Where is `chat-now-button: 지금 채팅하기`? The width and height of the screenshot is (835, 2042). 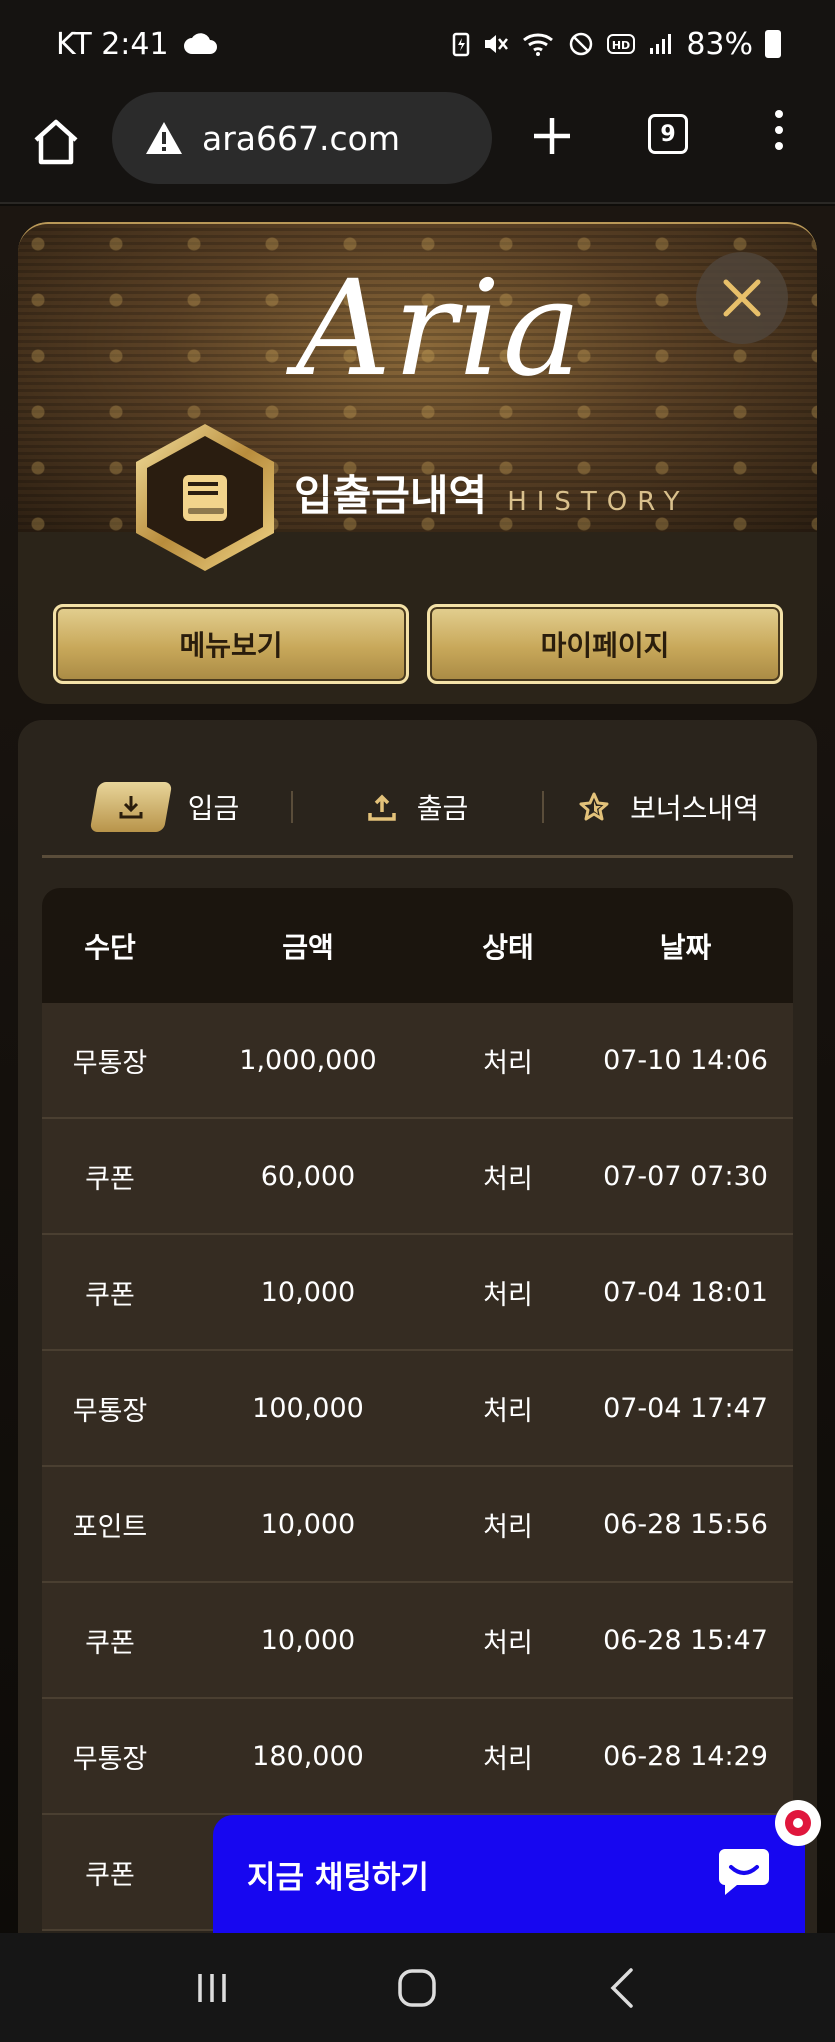 chat-now-button: 지금 채팅하기 is located at coordinates (509, 1874).